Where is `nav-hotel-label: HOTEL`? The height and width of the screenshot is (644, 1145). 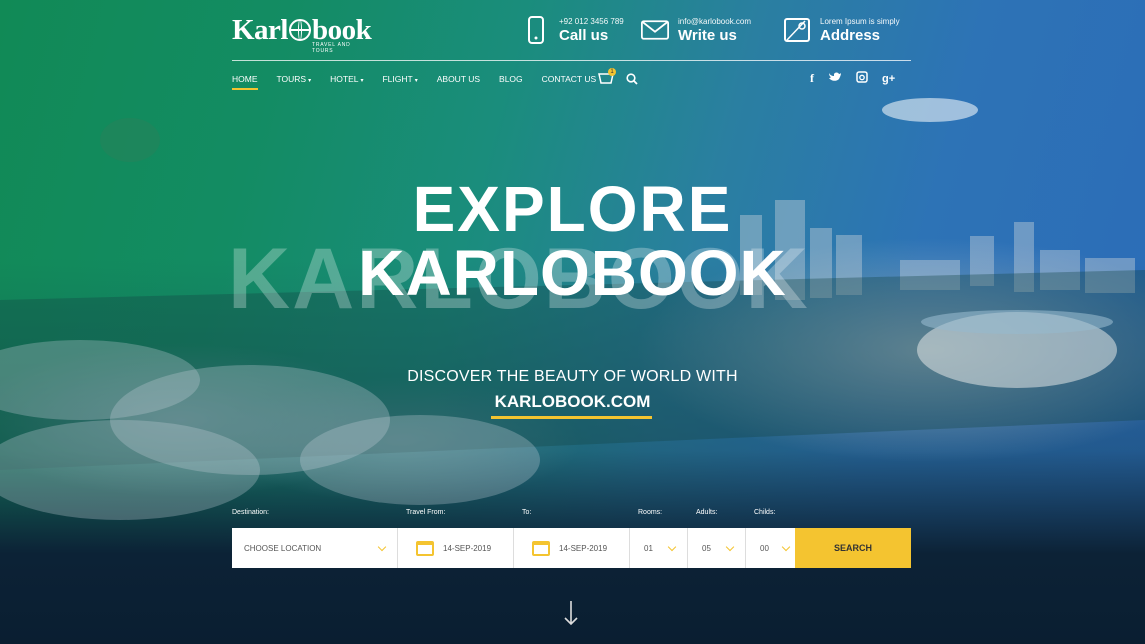
nav-hotel-label: HOTEL is located at coordinates (344, 79).